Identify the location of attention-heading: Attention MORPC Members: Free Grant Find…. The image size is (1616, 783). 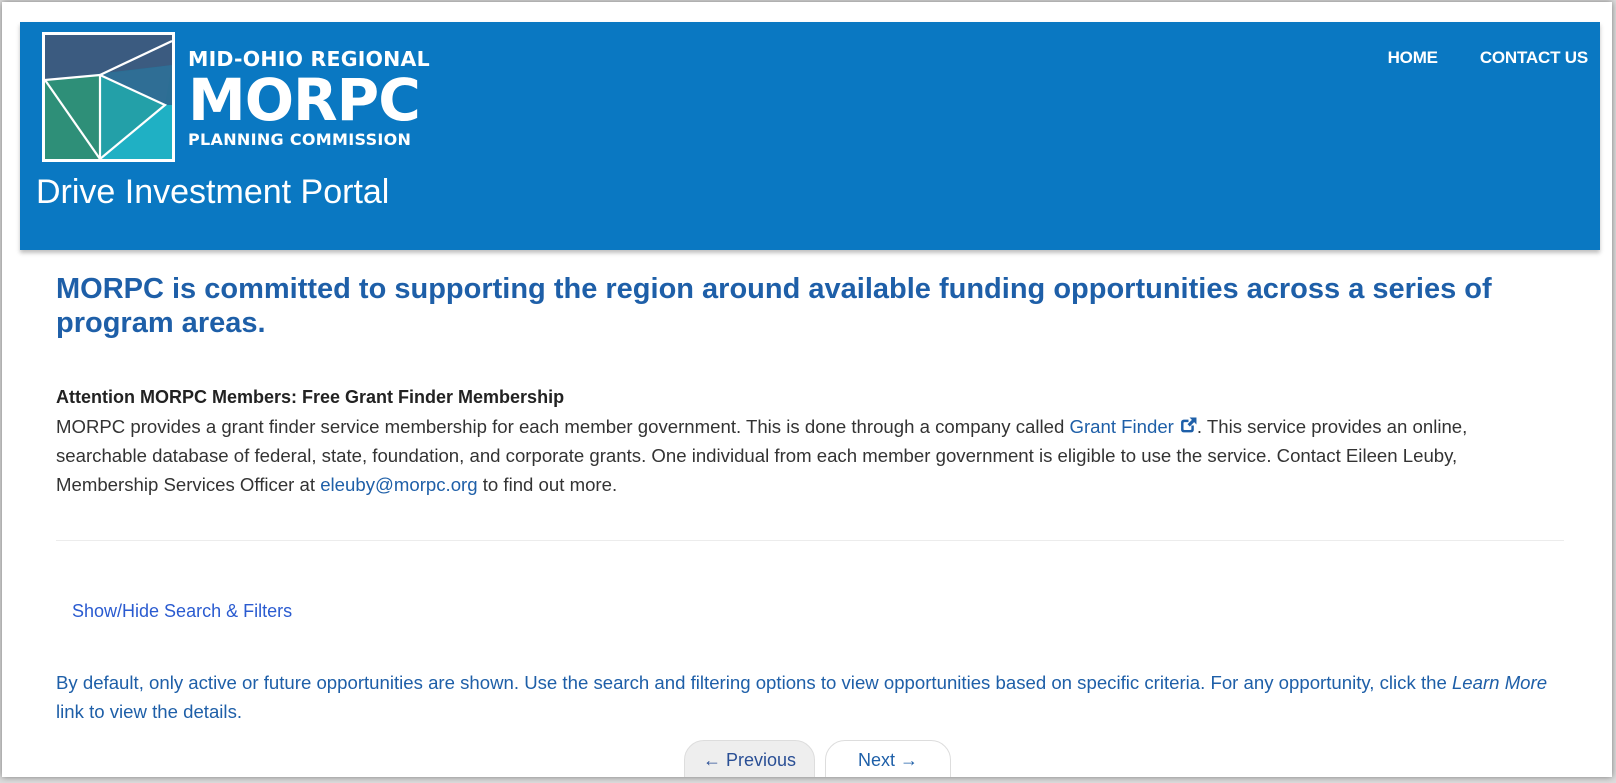
(310, 397).